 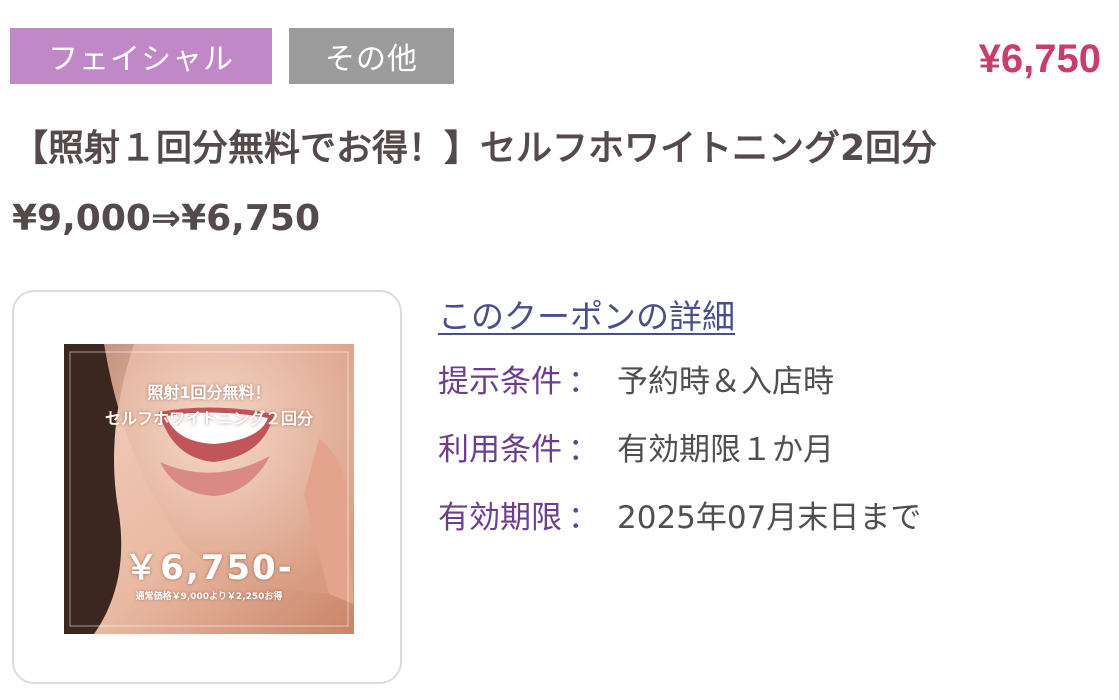 I want to click on detail-value: 予約時＆入店時, so click(x=725, y=381).